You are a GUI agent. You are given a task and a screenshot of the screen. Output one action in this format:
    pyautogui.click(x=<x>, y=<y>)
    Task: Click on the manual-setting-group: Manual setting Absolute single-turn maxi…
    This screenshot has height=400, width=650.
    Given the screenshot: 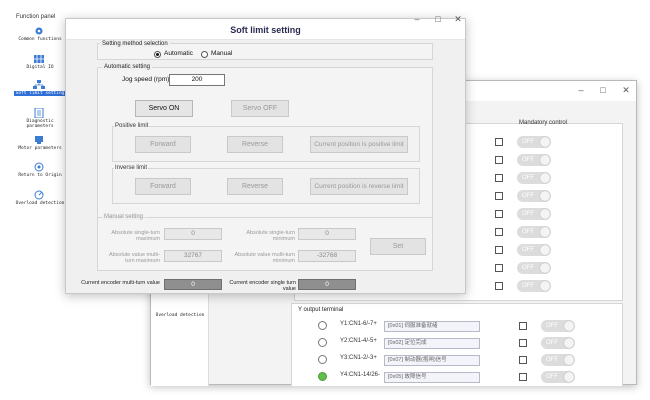 What is the action you would take?
    pyautogui.click(x=265, y=242)
    